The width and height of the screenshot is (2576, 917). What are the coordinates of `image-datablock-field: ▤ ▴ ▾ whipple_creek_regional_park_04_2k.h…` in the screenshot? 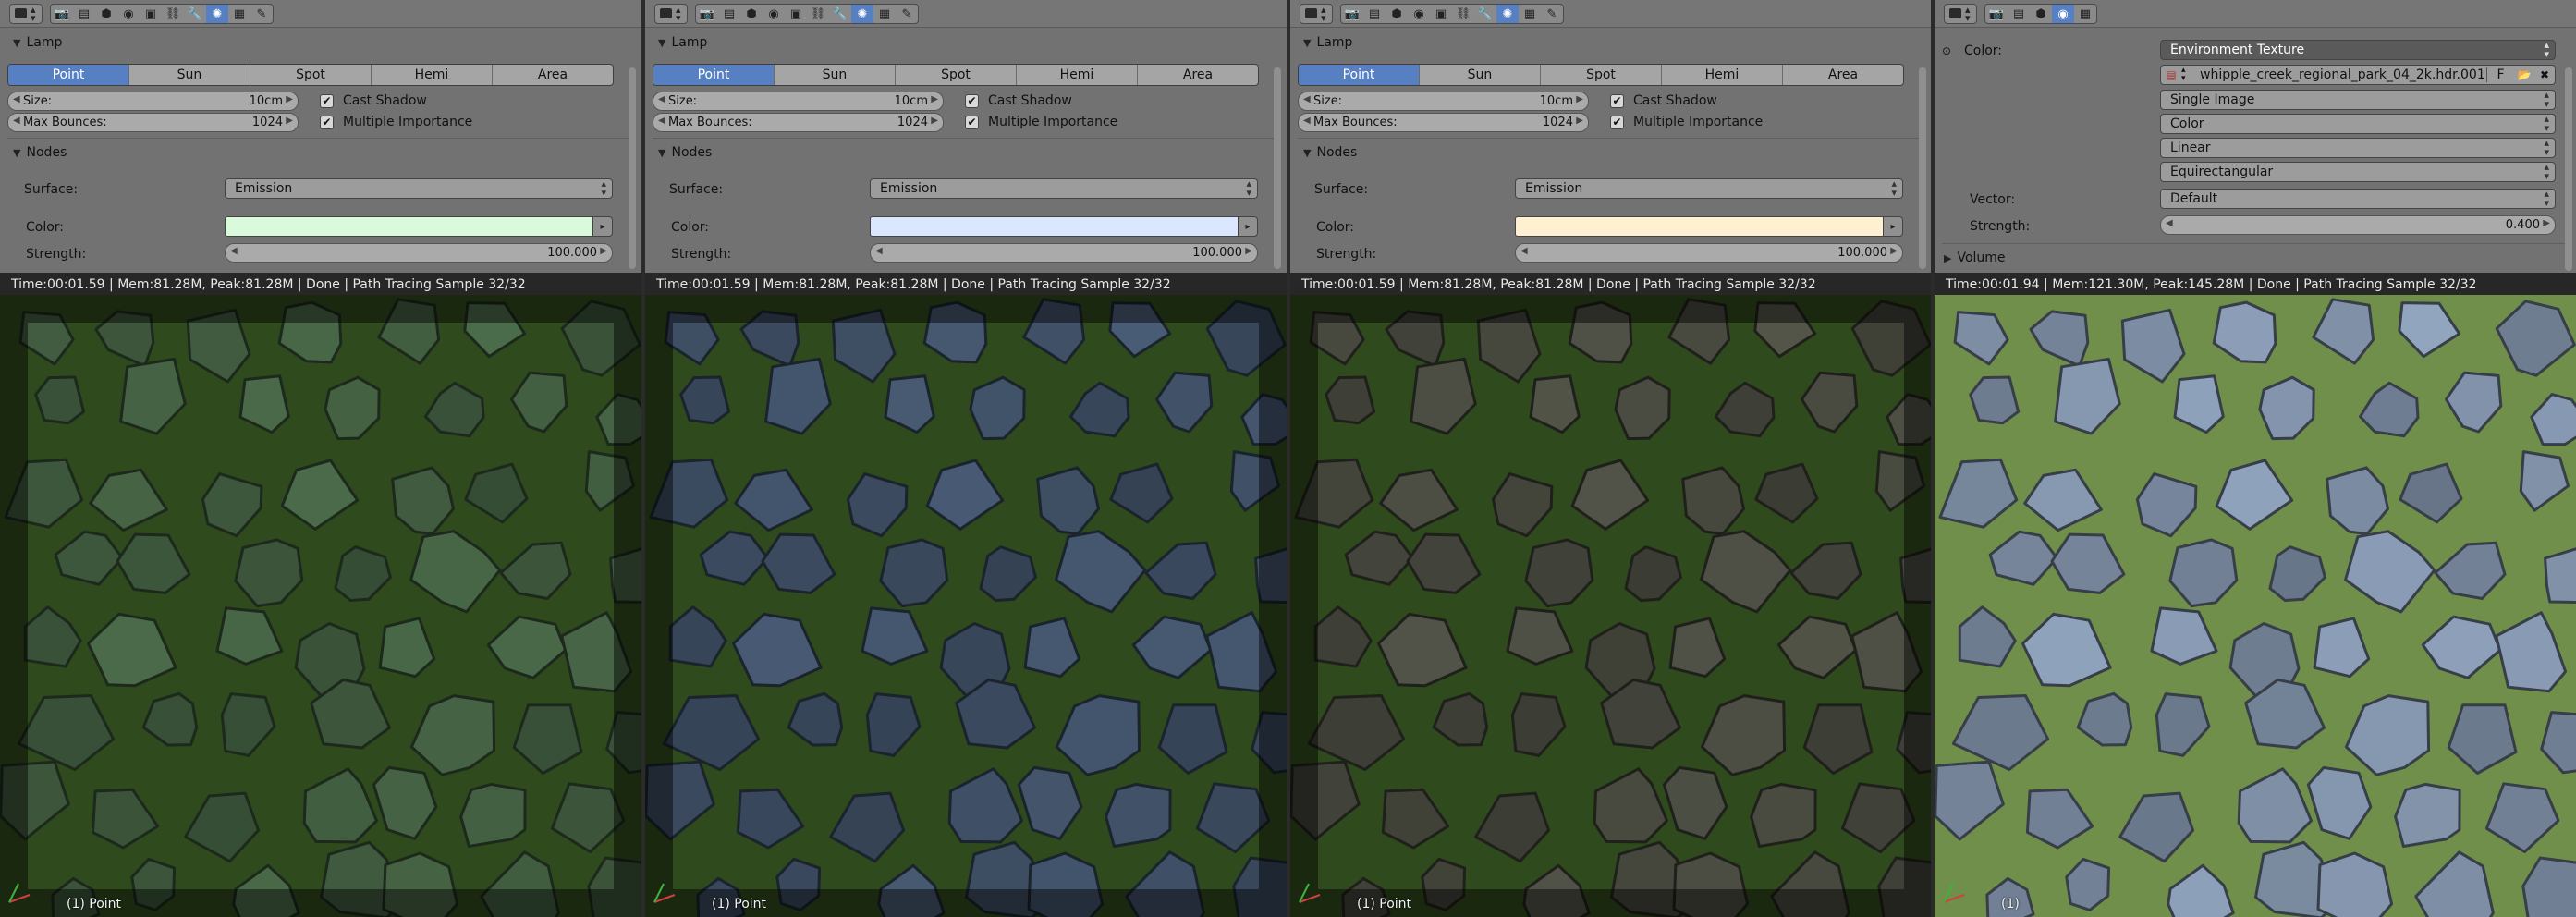 It's located at (2358, 75).